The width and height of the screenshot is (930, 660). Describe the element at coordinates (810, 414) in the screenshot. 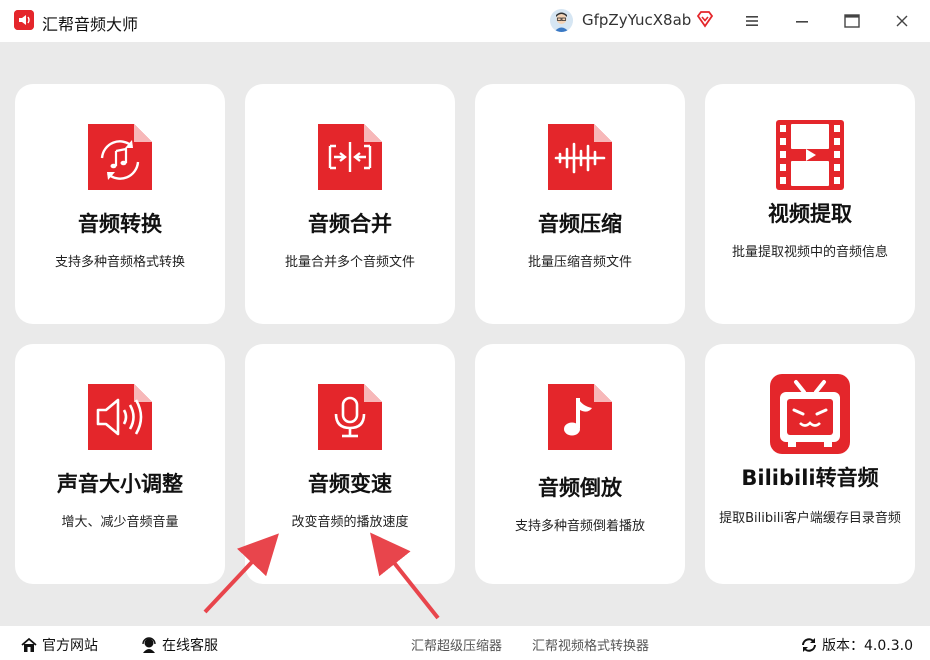

I see `bilibili-tv-icon` at that location.